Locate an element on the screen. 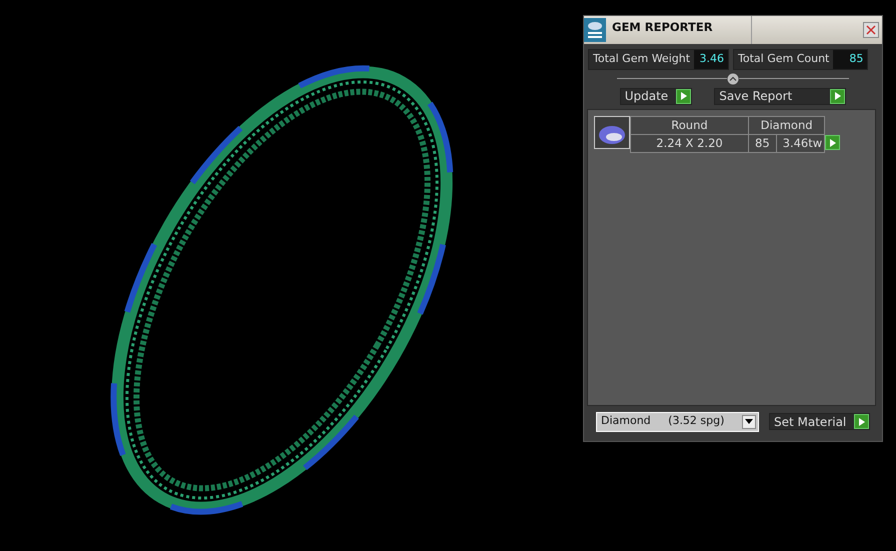 The width and height of the screenshot is (896, 551). total-label: Total Gem Weight is located at coordinates (642, 59).